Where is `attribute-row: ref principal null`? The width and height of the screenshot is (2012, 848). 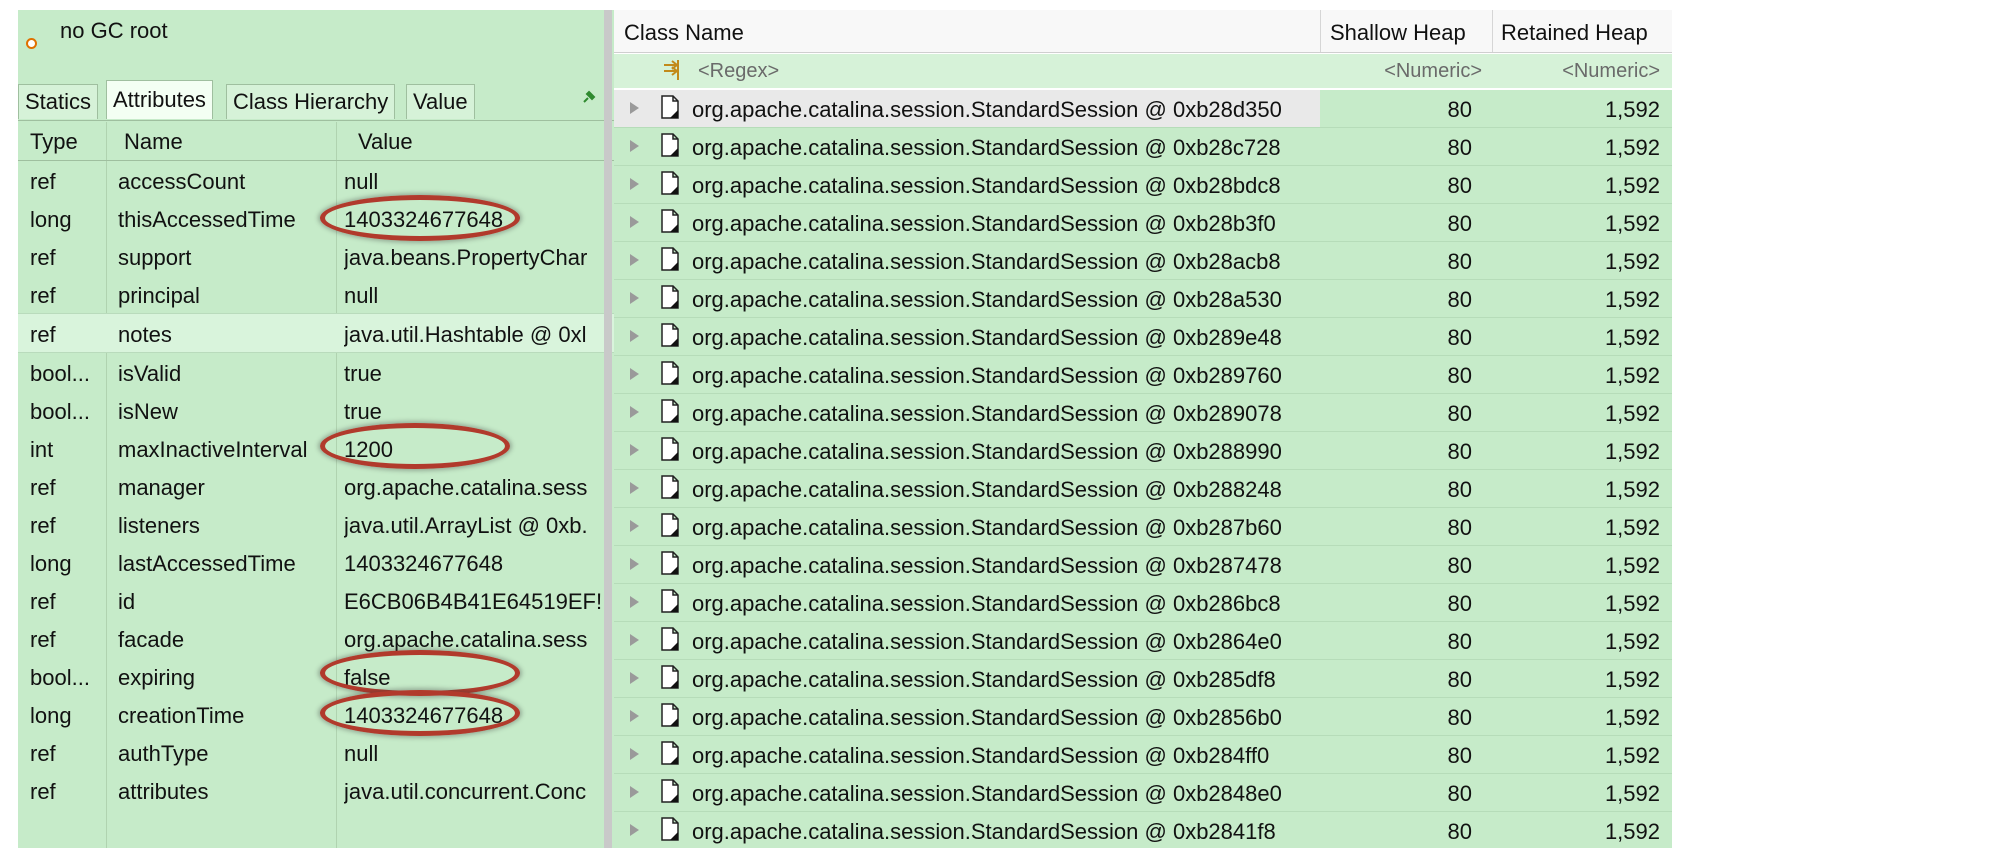 attribute-row: ref principal null is located at coordinates (318, 294).